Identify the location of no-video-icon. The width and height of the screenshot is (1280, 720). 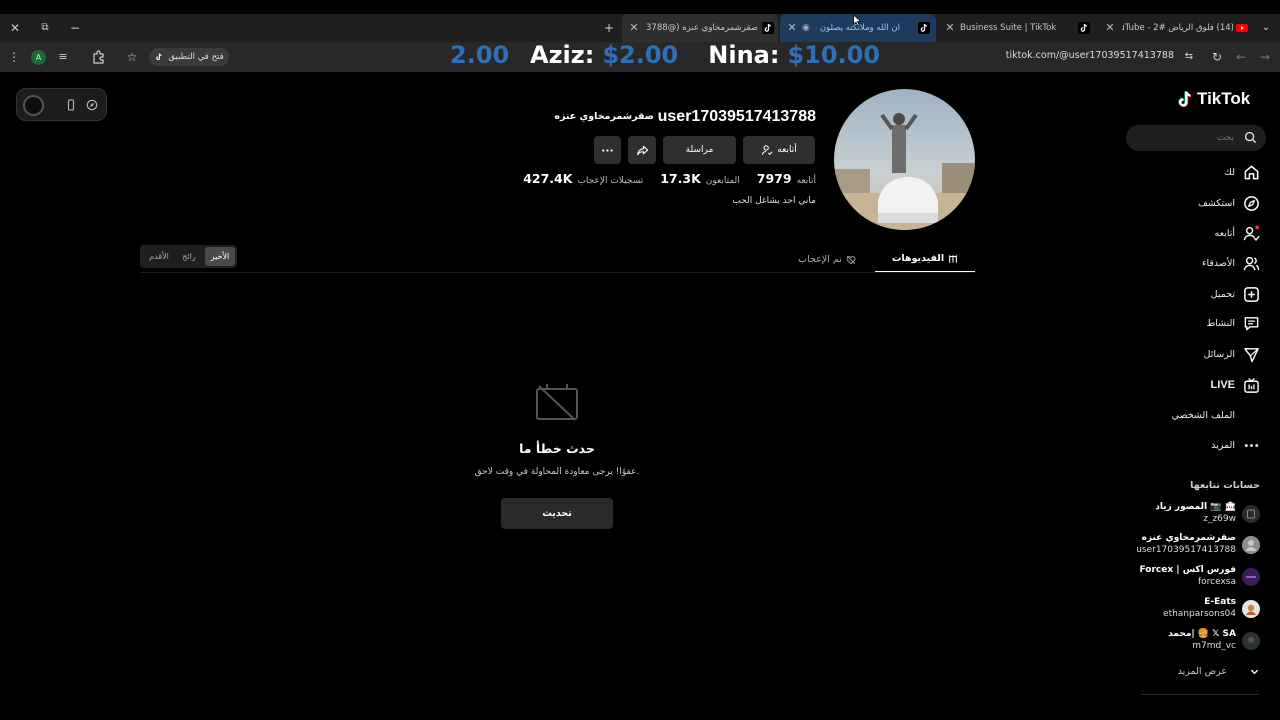
(557, 402).